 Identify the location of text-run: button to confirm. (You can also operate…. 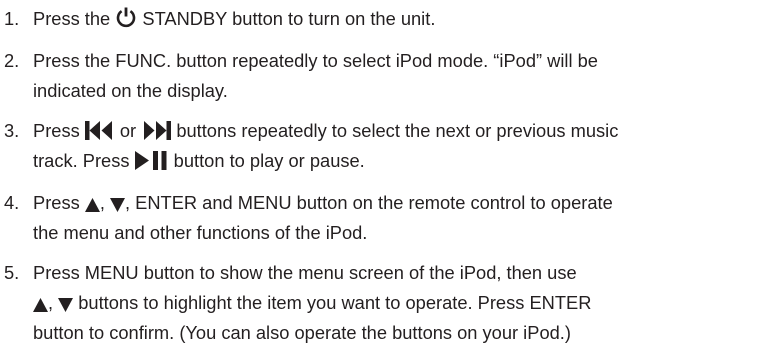
(302, 332).